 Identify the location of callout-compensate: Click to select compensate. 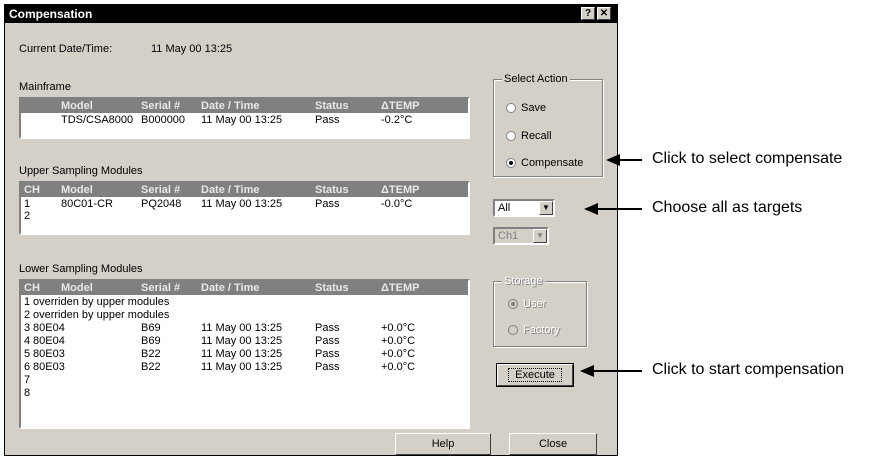
(747, 158).